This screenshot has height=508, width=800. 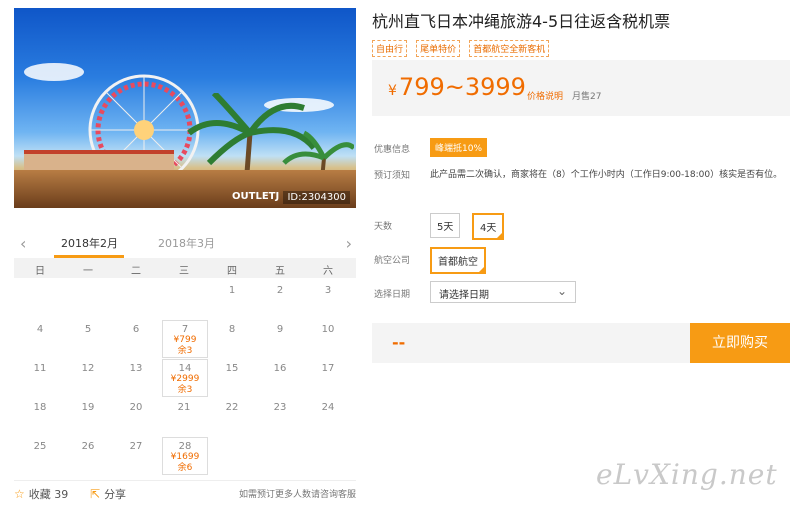 I want to click on tab-month-mar: 2018年3月, so click(x=186, y=243).